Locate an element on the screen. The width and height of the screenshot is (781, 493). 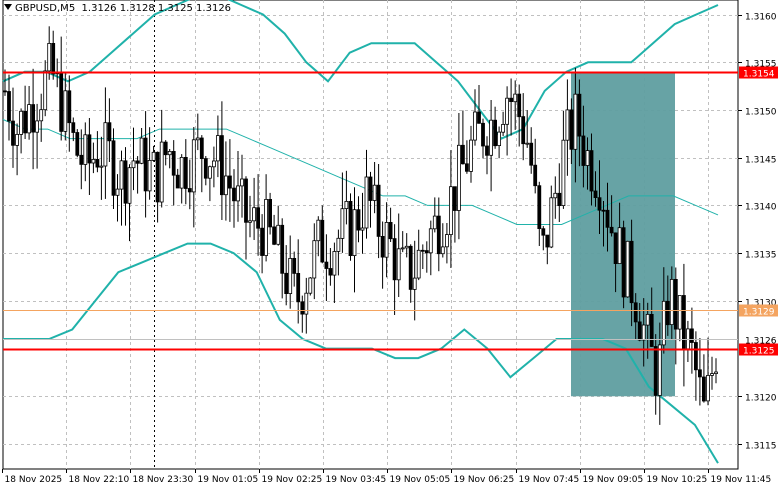
x-tick-label: 18 Nov 2025 is located at coordinates (34, 480).